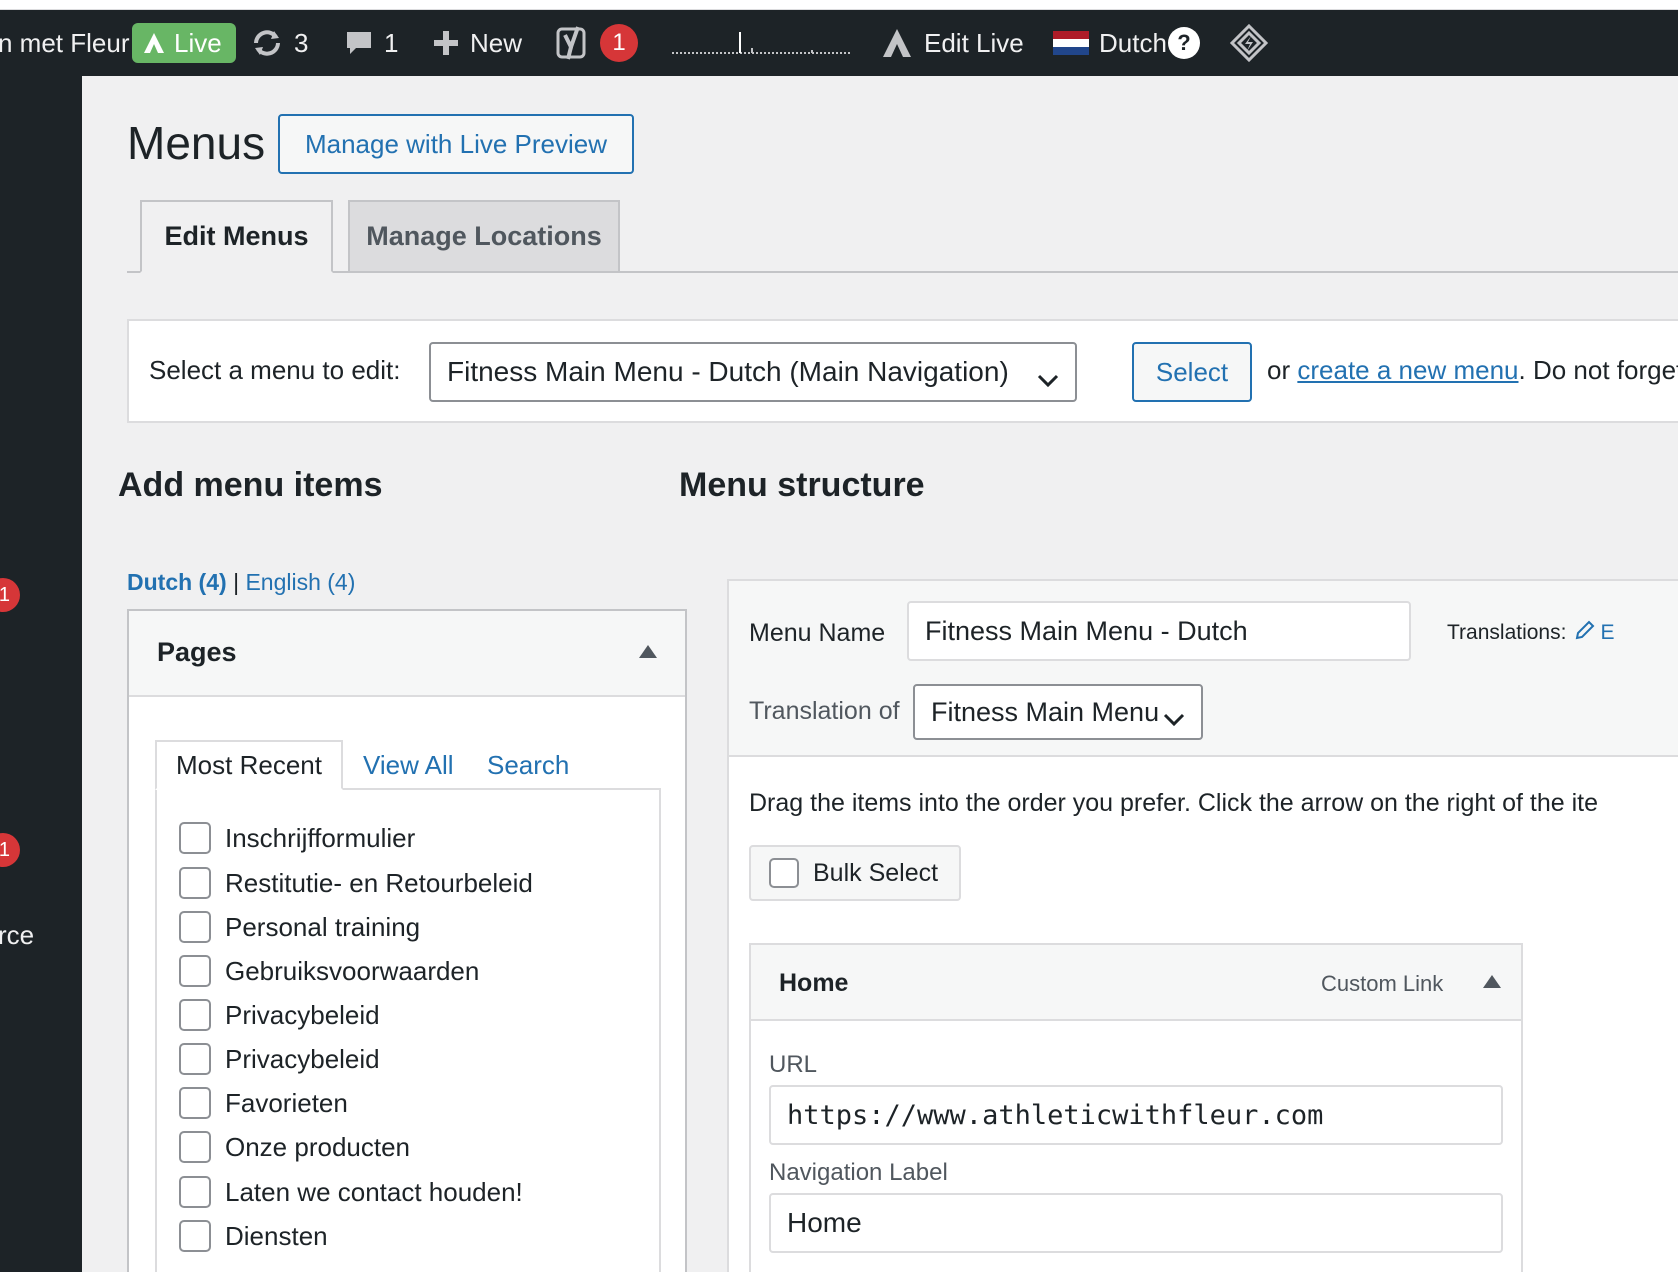 The image size is (1678, 1272). I want to click on updates-icon, so click(267, 43).